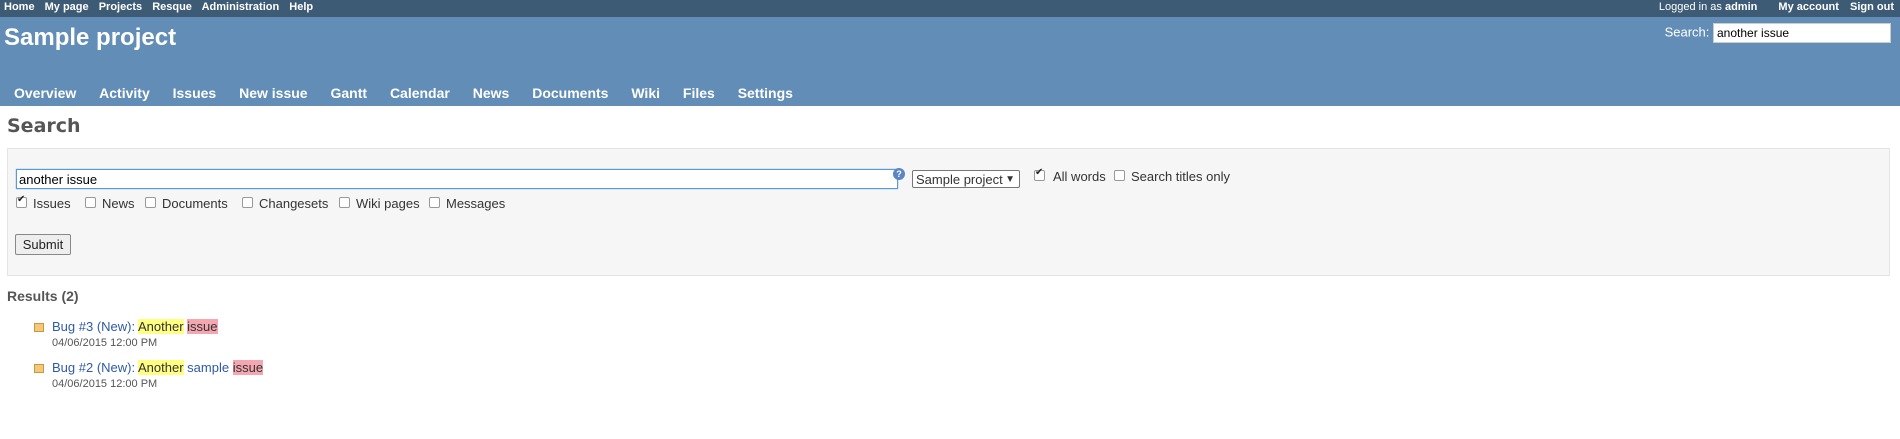  Describe the element at coordinates (90, 202) in the screenshot. I see `type-news-checkbox` at that location.